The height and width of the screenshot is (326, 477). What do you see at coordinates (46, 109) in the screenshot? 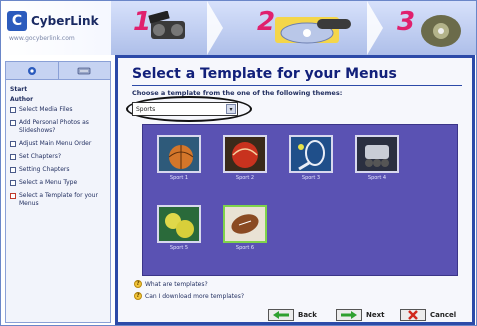
I see `step-item-label: Select Media Files` at bounding box center [46, 109].